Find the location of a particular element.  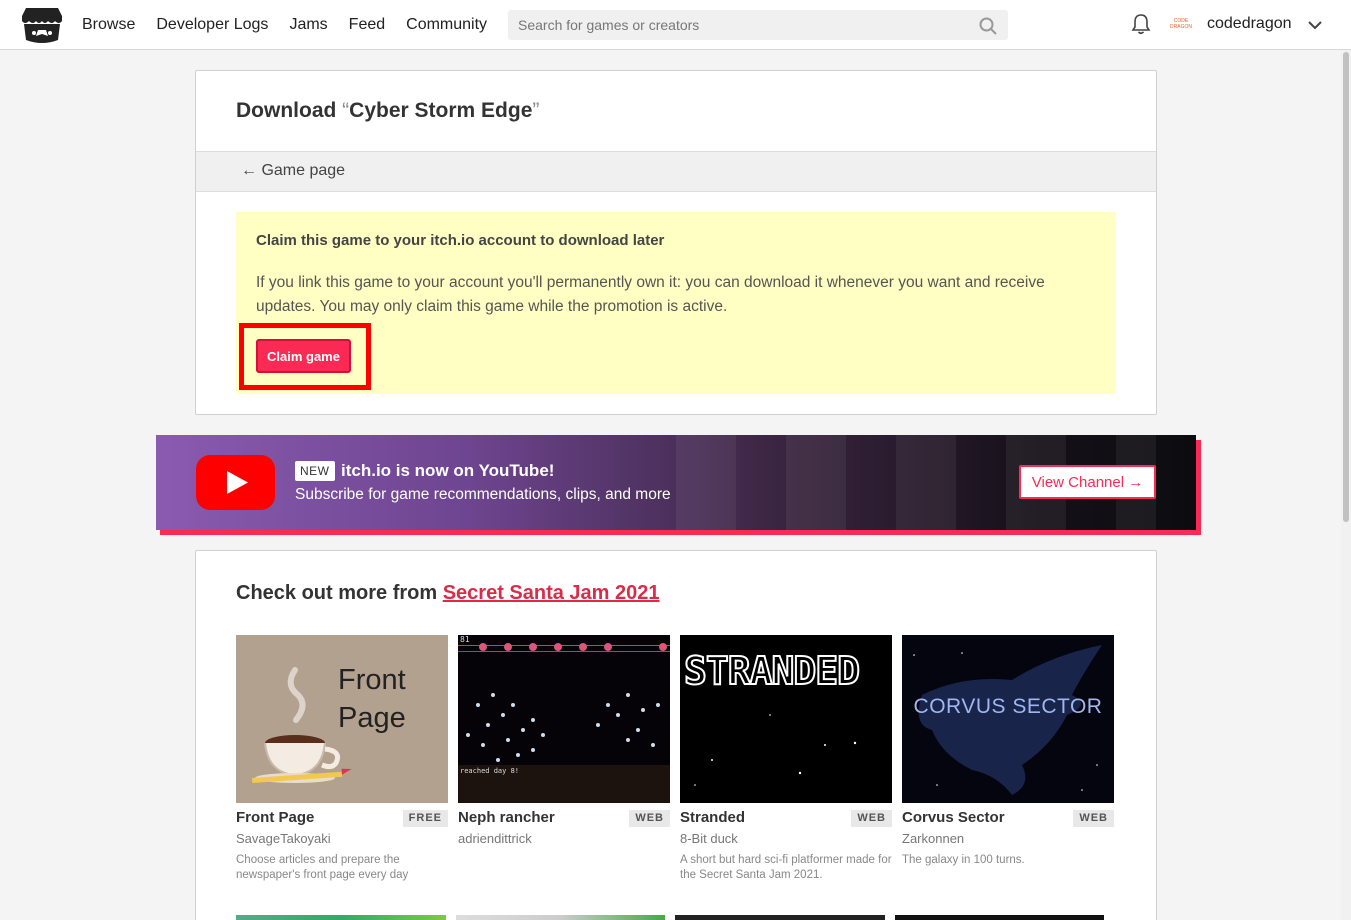

username: codedragon is located at coordinates (1249, 24).